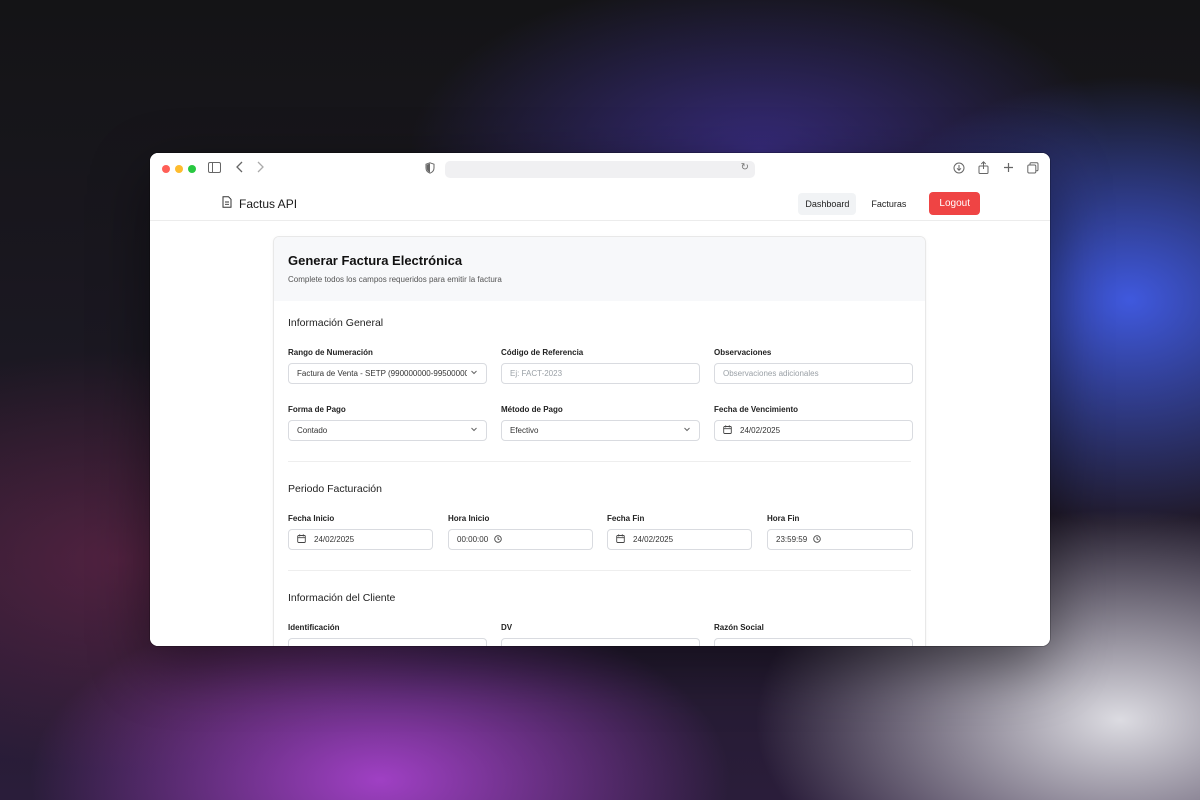  I want to click on logout-button: Logout, so click(954, 203).